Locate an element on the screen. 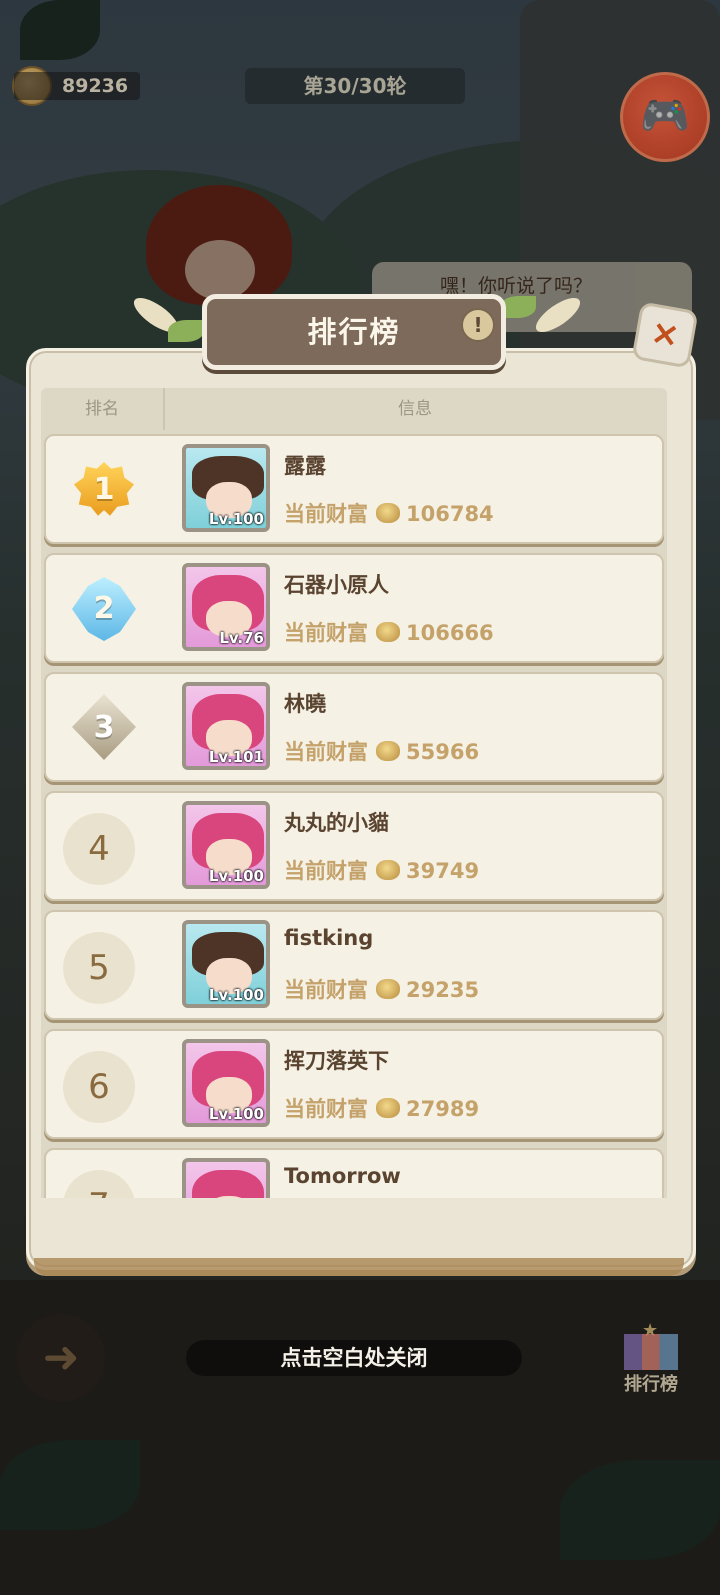 This screenshot has height=1595, width=720. player-level: Lv.101 is located at coordinates (236, 757).